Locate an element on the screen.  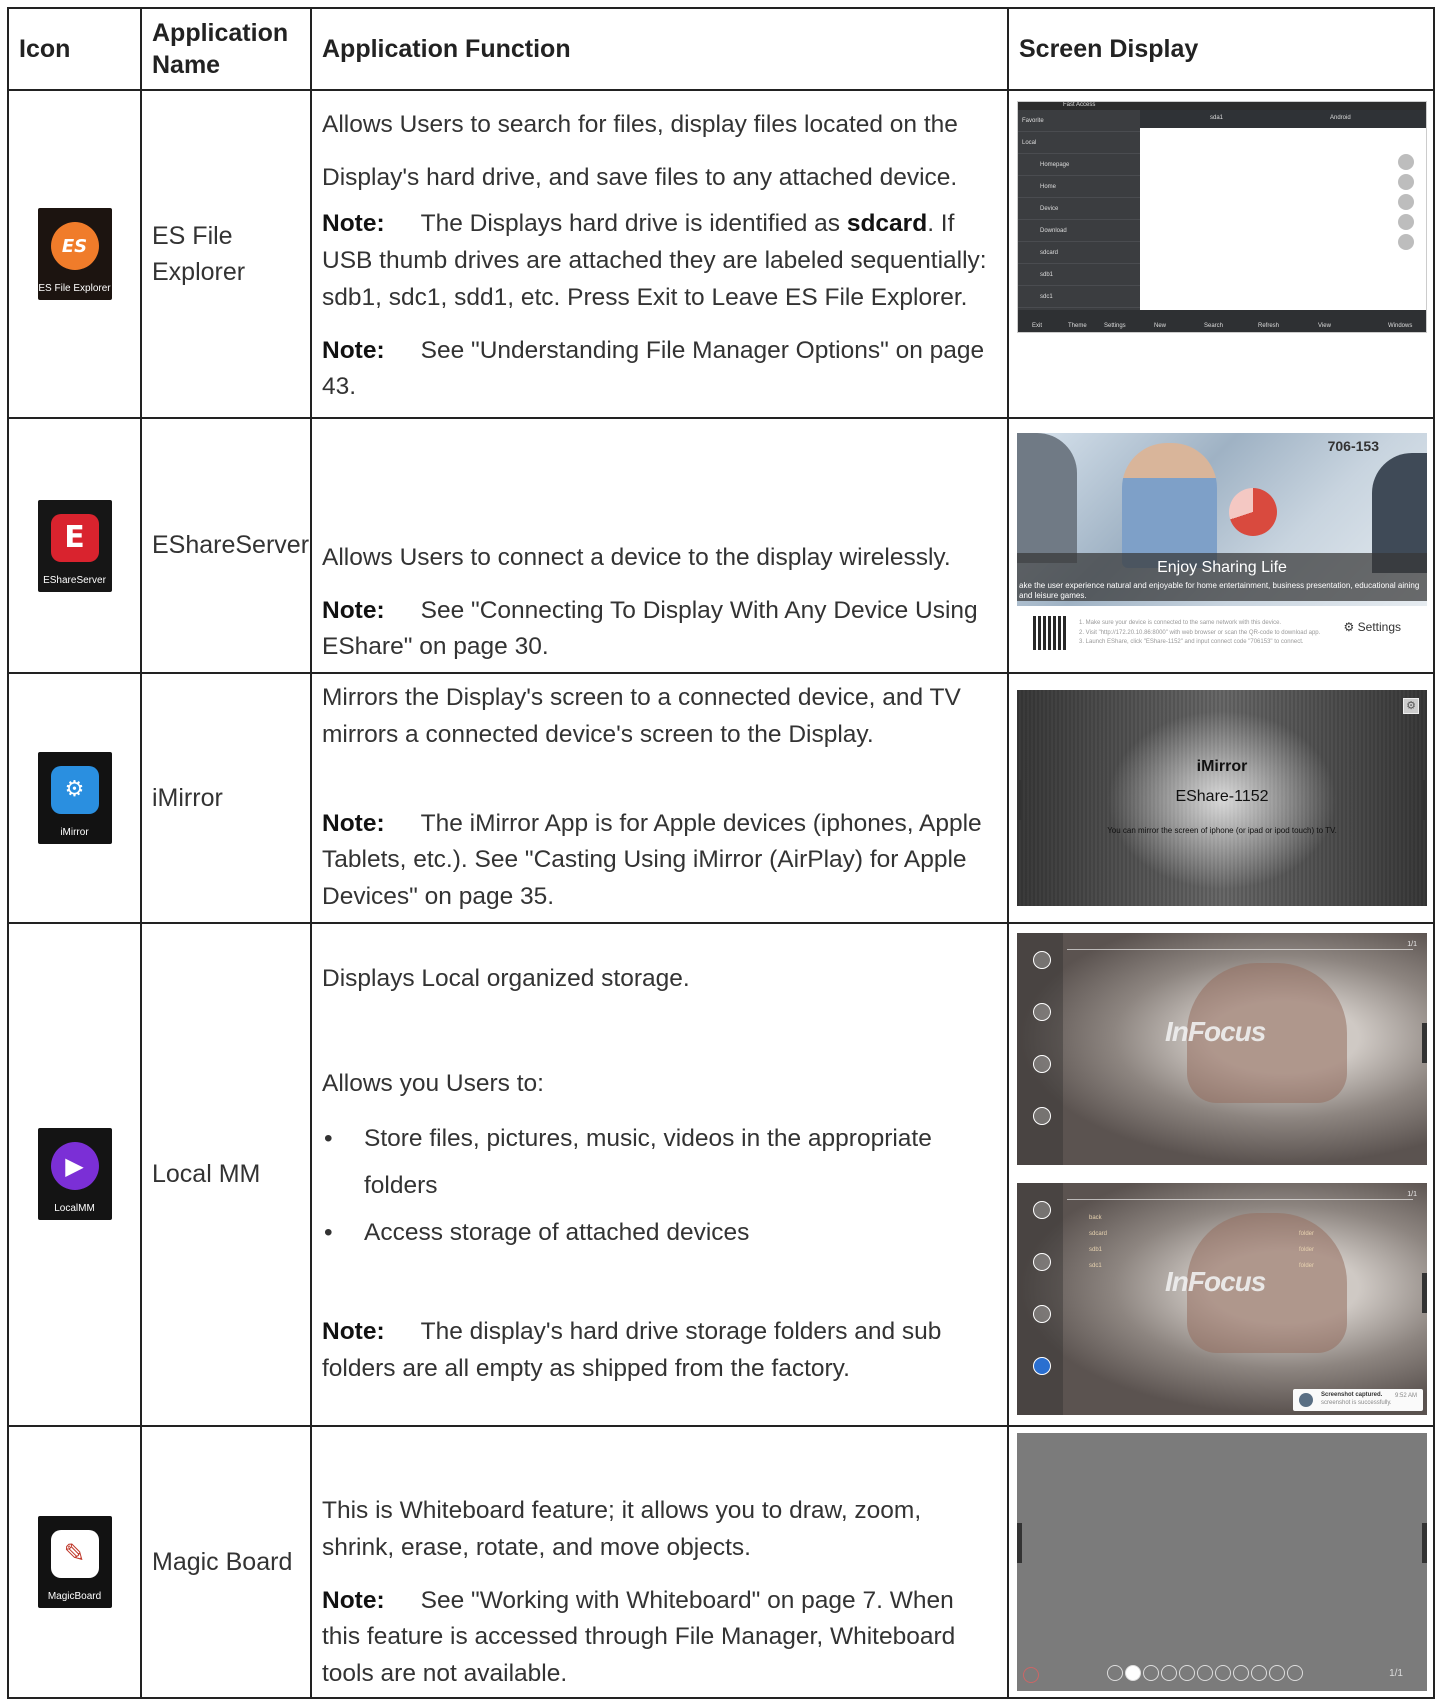
back-icon is located at coordinates (1406, 182).